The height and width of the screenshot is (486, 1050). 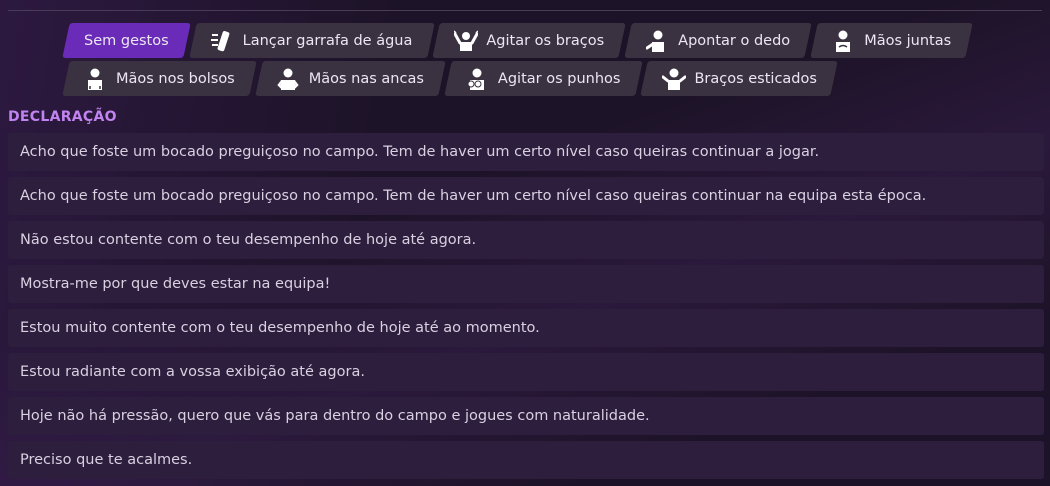 I want to click on gesture-label: Apontar o dedo, so click(x=734, y=40).